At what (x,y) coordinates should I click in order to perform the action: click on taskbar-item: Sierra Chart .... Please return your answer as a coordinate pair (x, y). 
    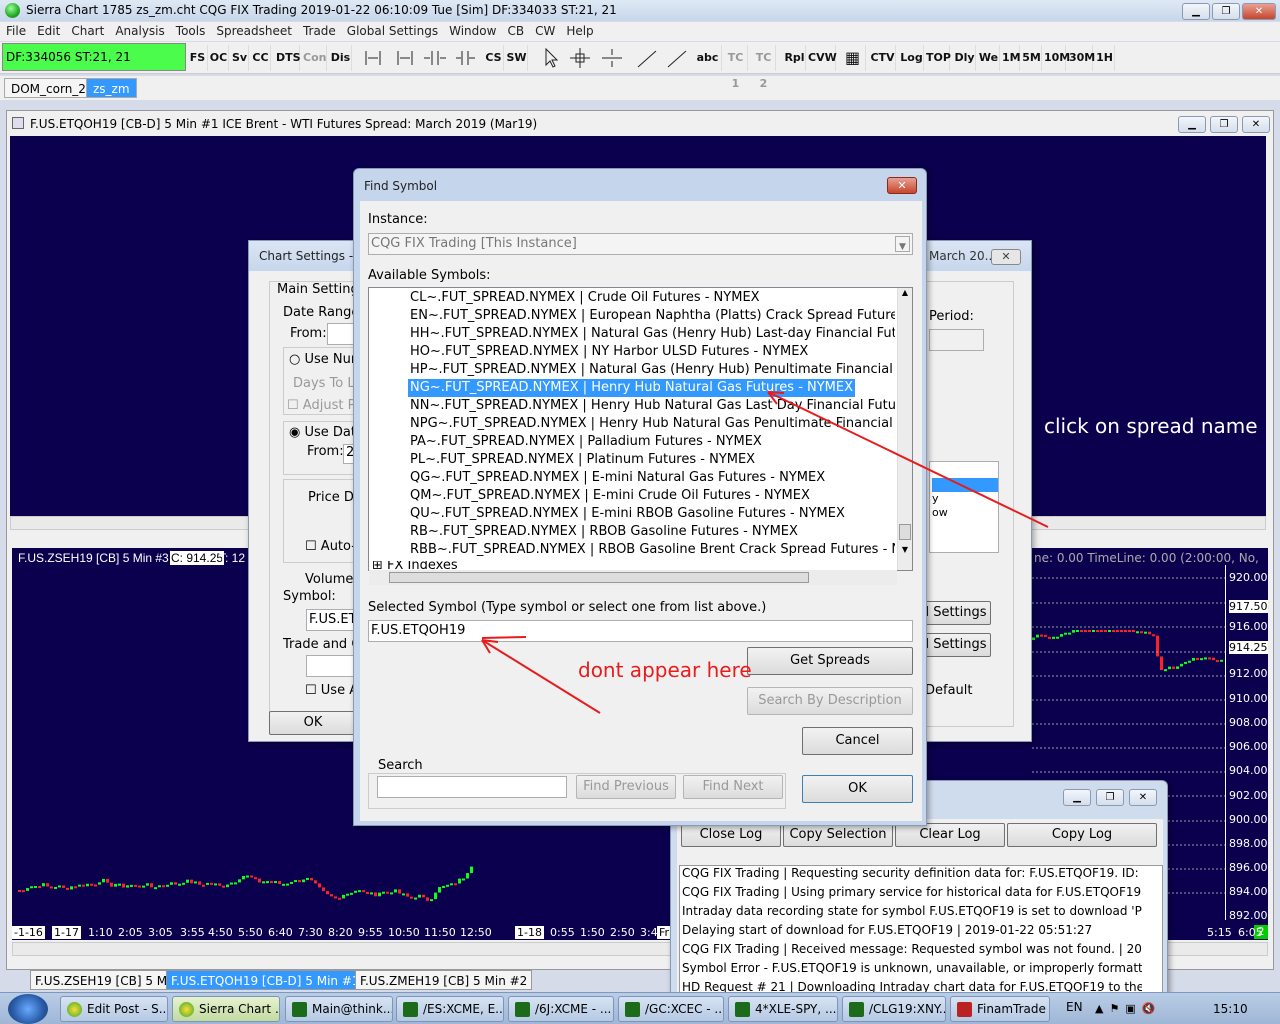
    Looking at the image, I should click on (226, 1009).